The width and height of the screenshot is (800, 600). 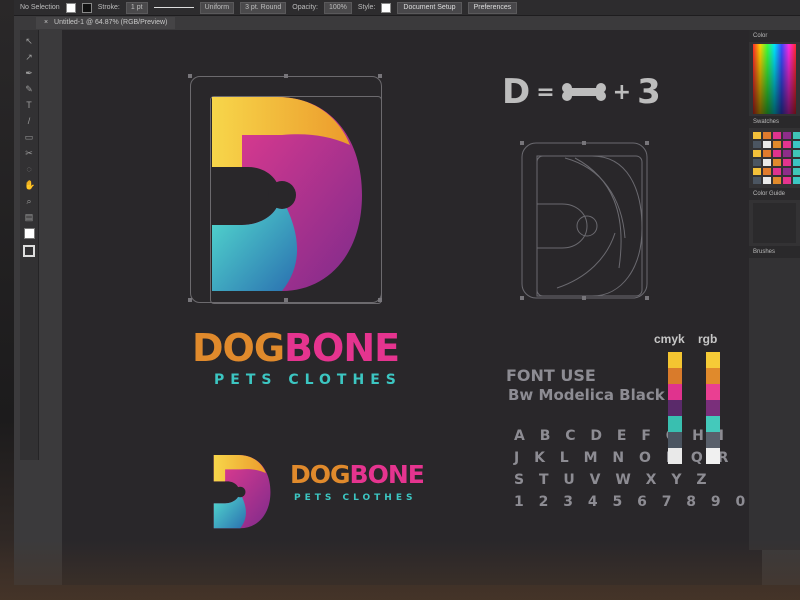 I want to click on pen-tool-icon: ✒, so click(x=29, y=73).